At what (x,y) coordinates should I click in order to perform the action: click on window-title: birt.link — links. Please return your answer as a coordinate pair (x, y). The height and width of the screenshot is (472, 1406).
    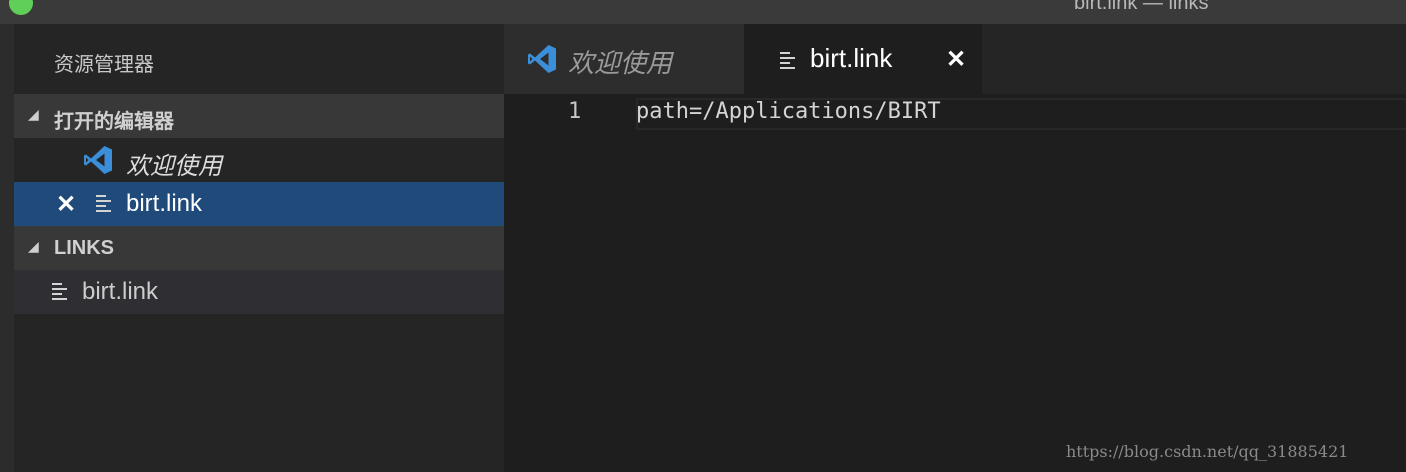
    Looking at the image, I should click on (1141, 7).